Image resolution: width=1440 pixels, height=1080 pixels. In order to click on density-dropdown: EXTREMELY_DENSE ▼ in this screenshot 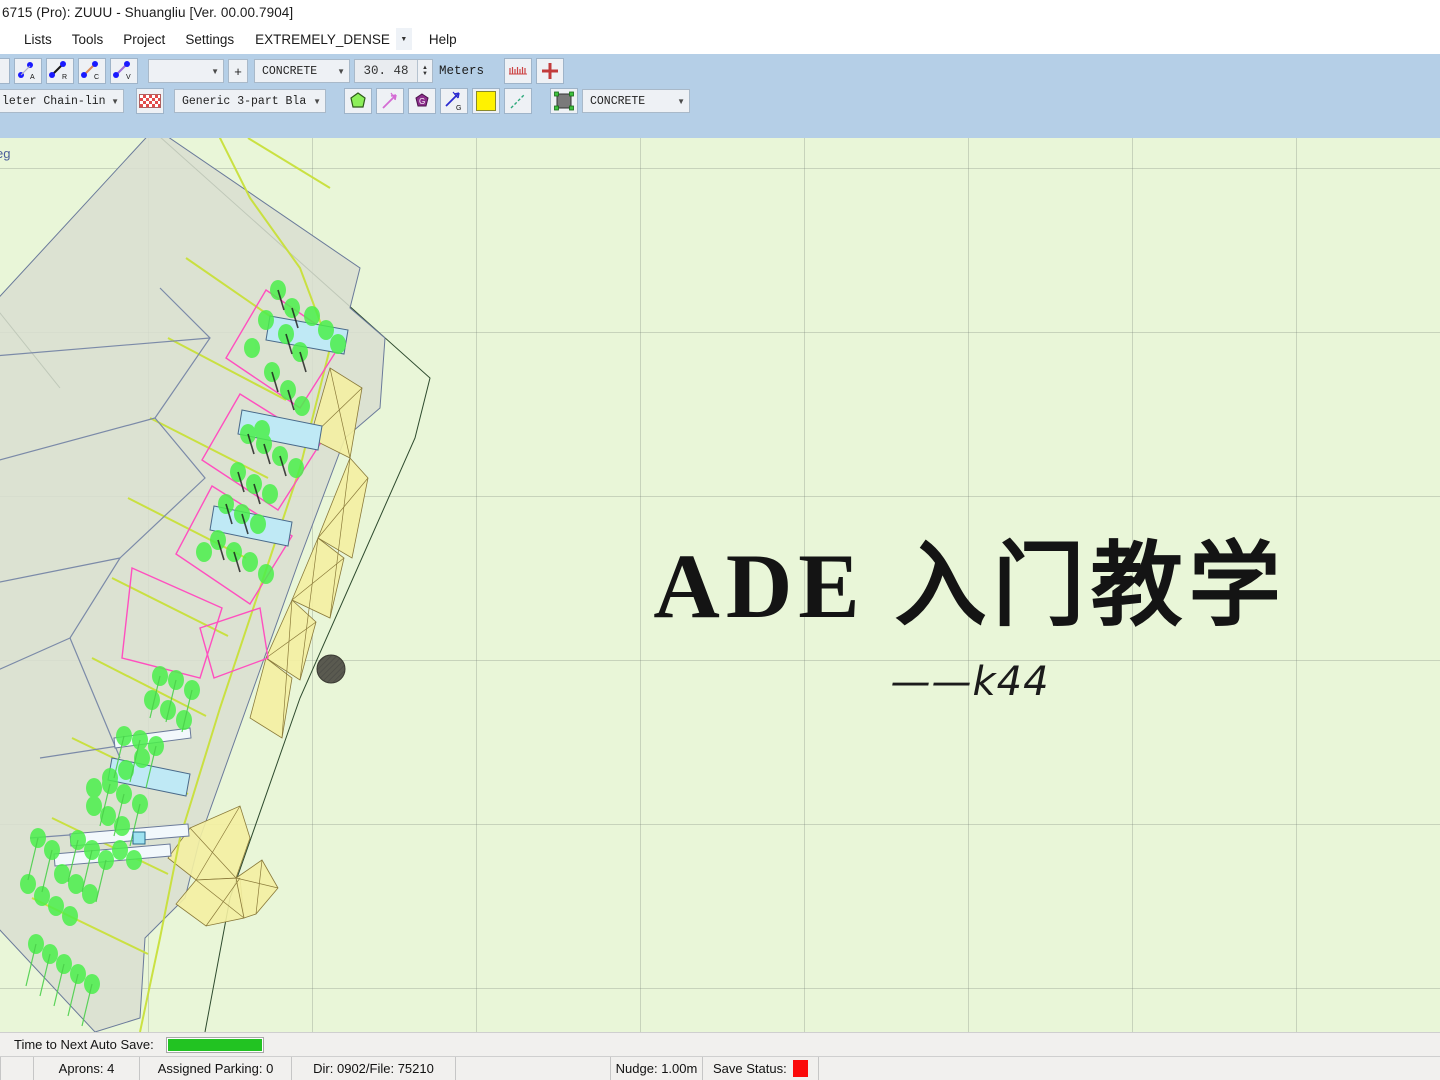, I will do `click(331, 39)`.